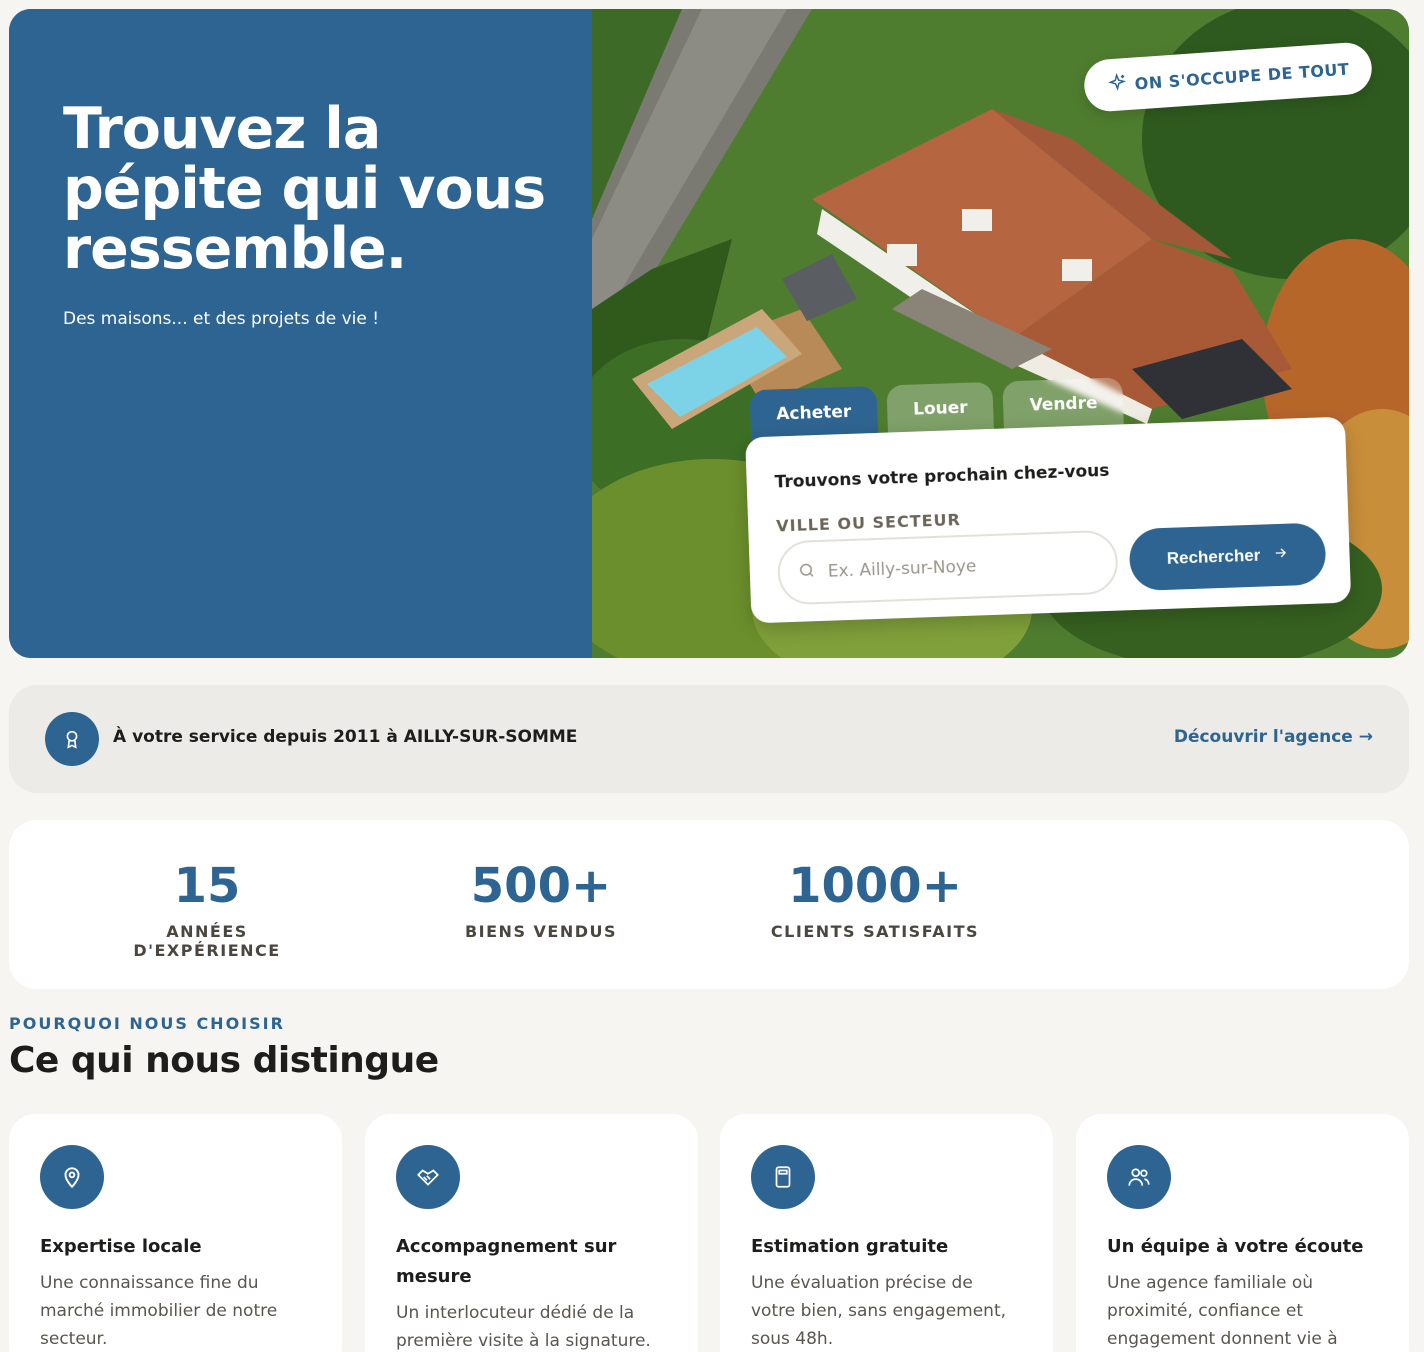 This screenshot has height=1352, width=1424. I want to click on section-title: Ce qui nous distingue, so click(224, 1060).